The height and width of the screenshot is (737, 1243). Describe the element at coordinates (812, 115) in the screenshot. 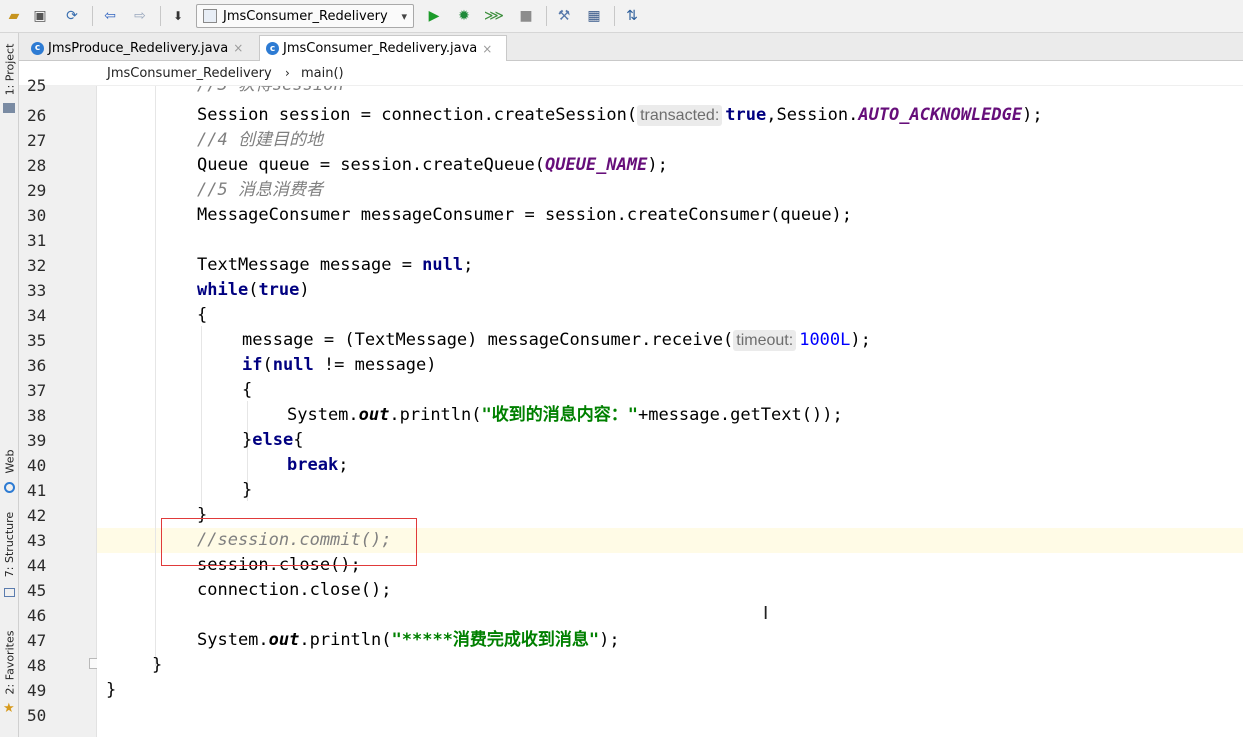

I see `code-text: ,Session.` at that location.